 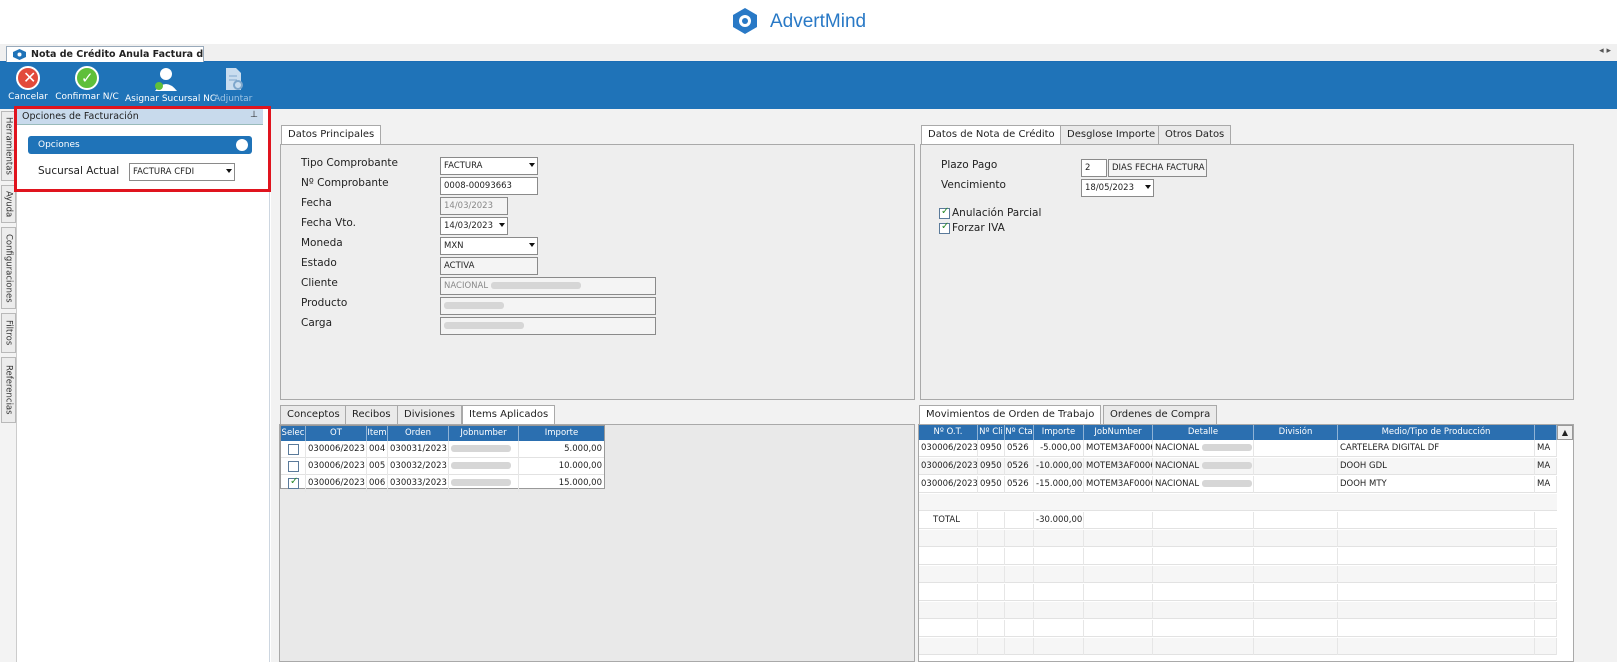 What do you see at coordinates (442, 466) in the screenshot?
I see `table-row: 030006/2023 005 030032/2023 10.000,00` at bounding box center [442, 466].